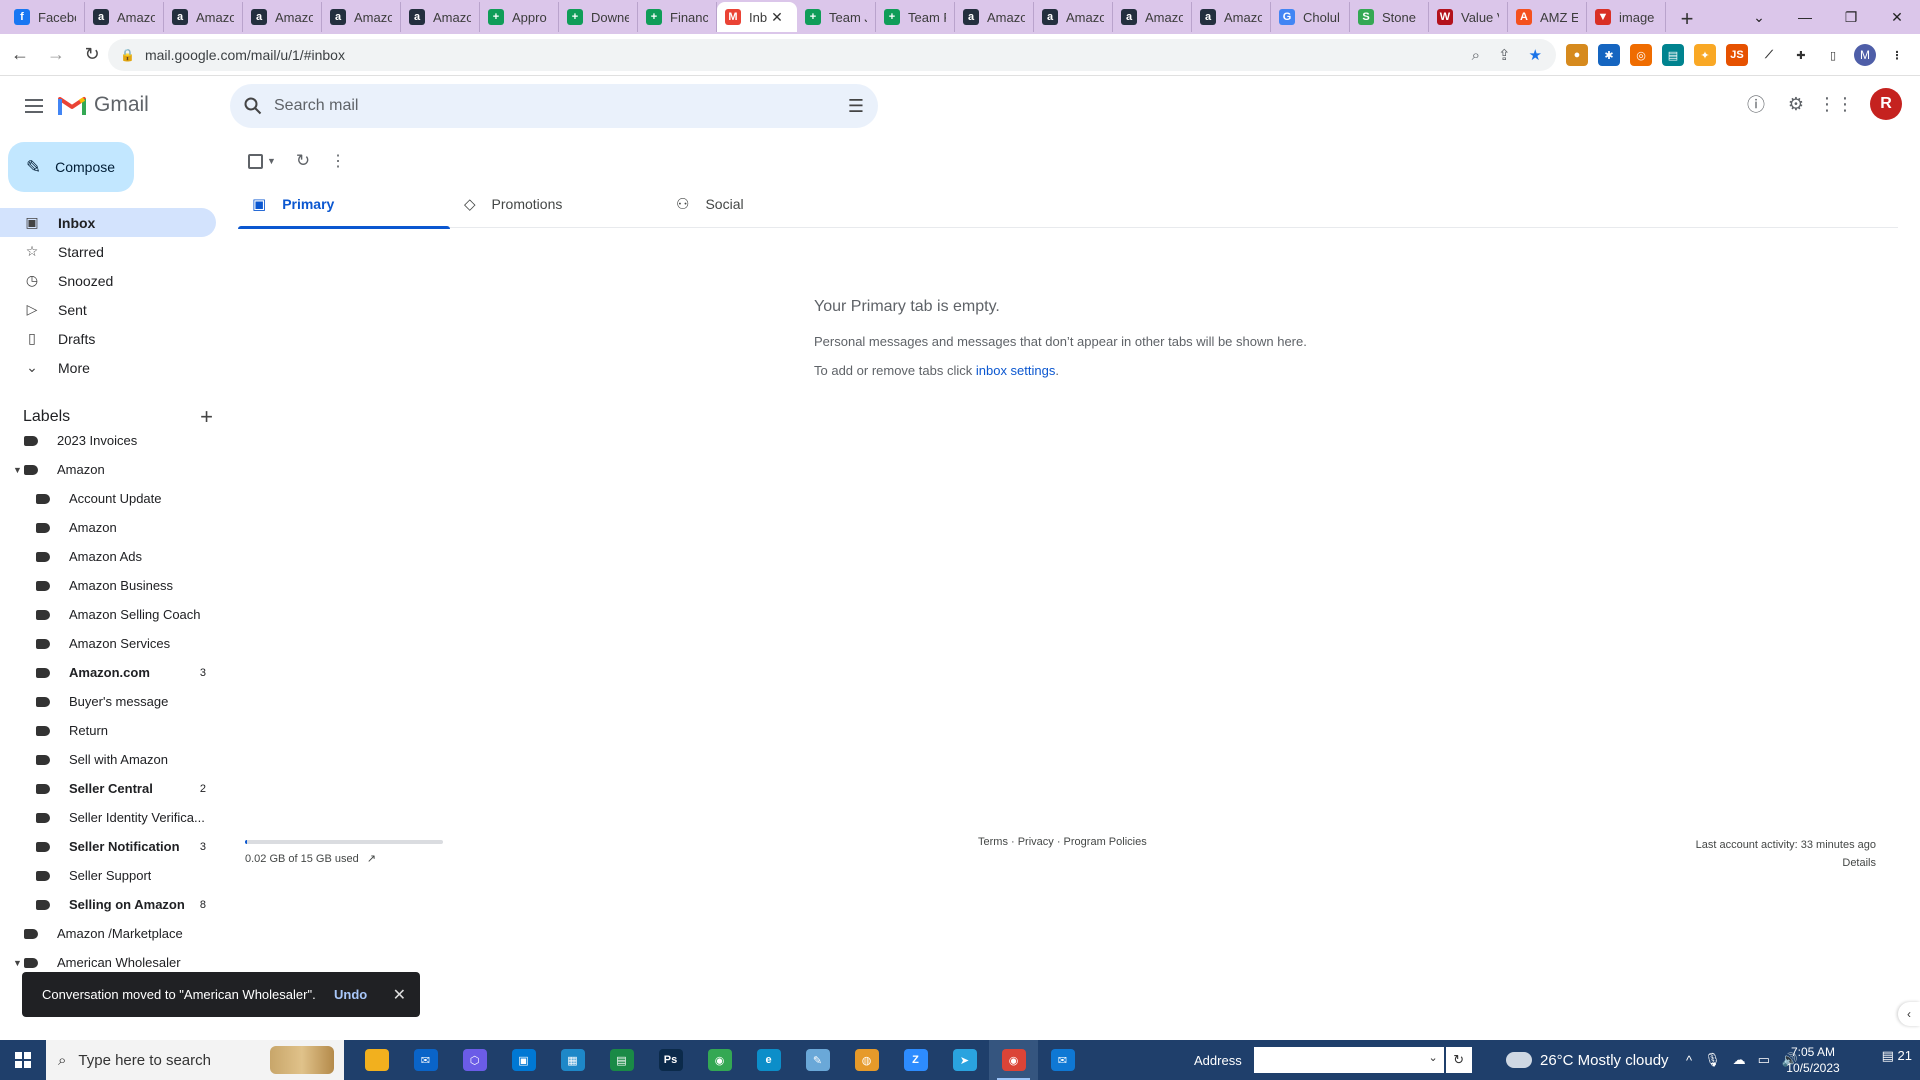  Describe the element at coordinates (1432, 1057) in the screenshot. I see `chevron-down-icon: ⌄` at that location.